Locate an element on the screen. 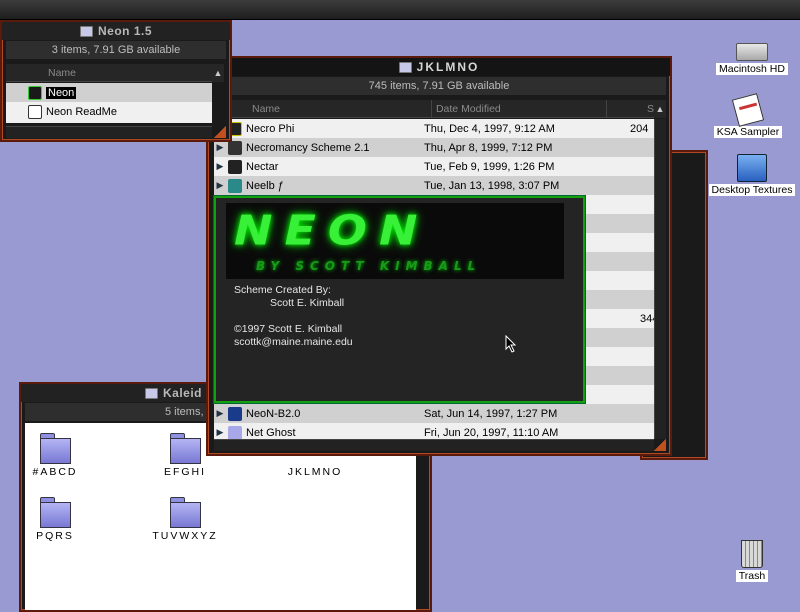 The width and height of the screenshot is (800, 612). file-name: Net Ghost is located at coordinates (271, 432).